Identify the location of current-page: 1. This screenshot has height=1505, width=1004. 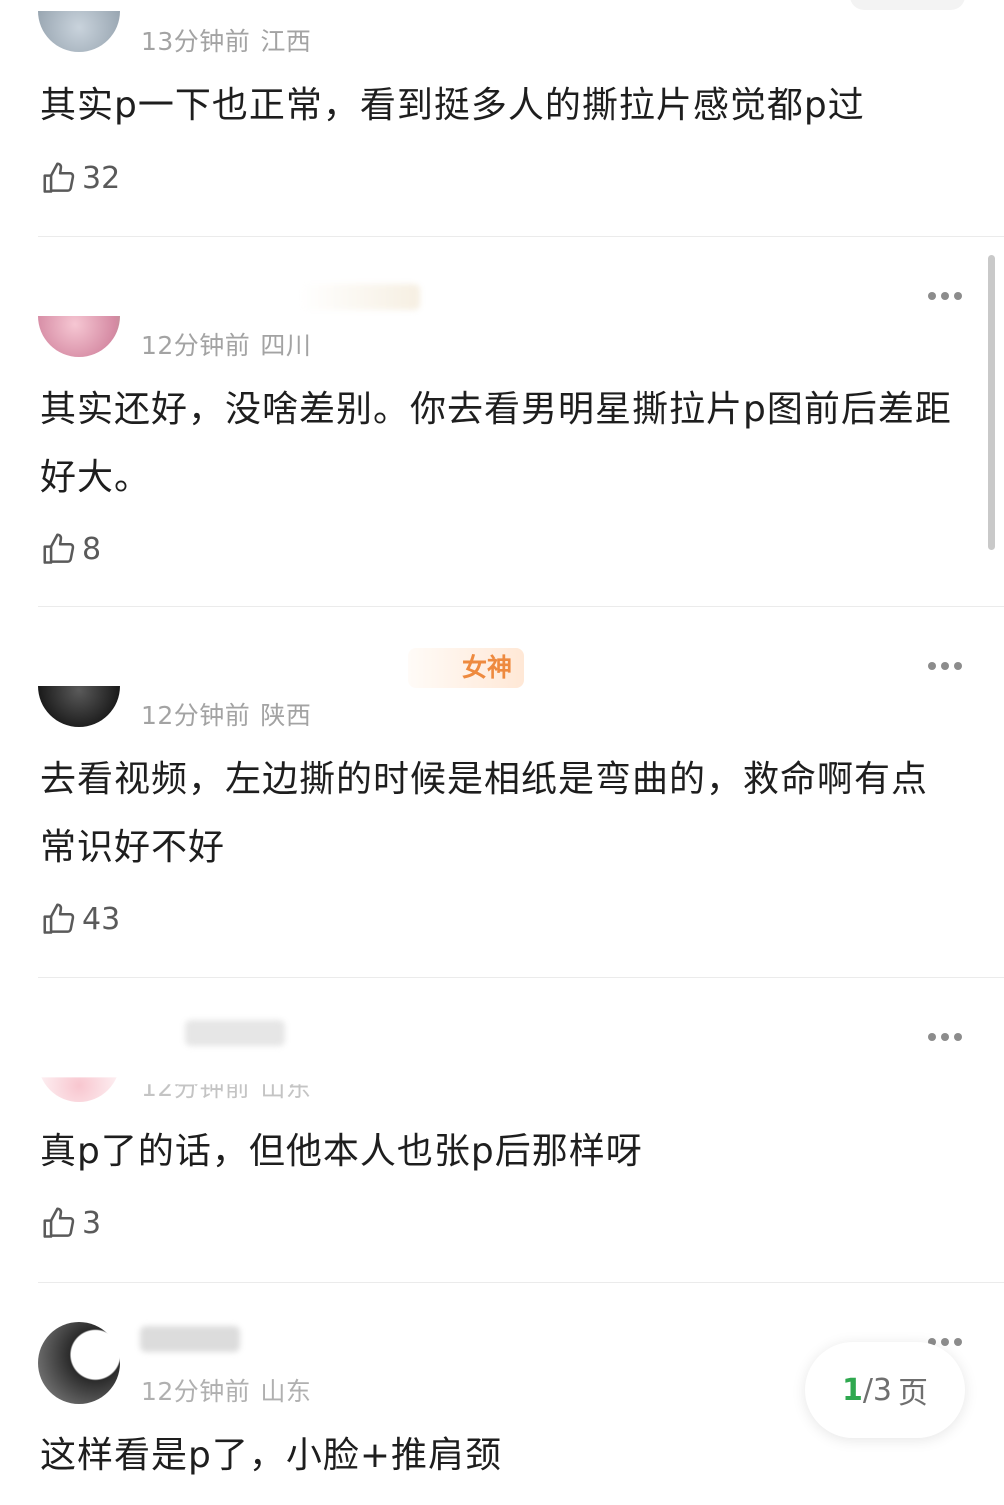
(852, 1390).